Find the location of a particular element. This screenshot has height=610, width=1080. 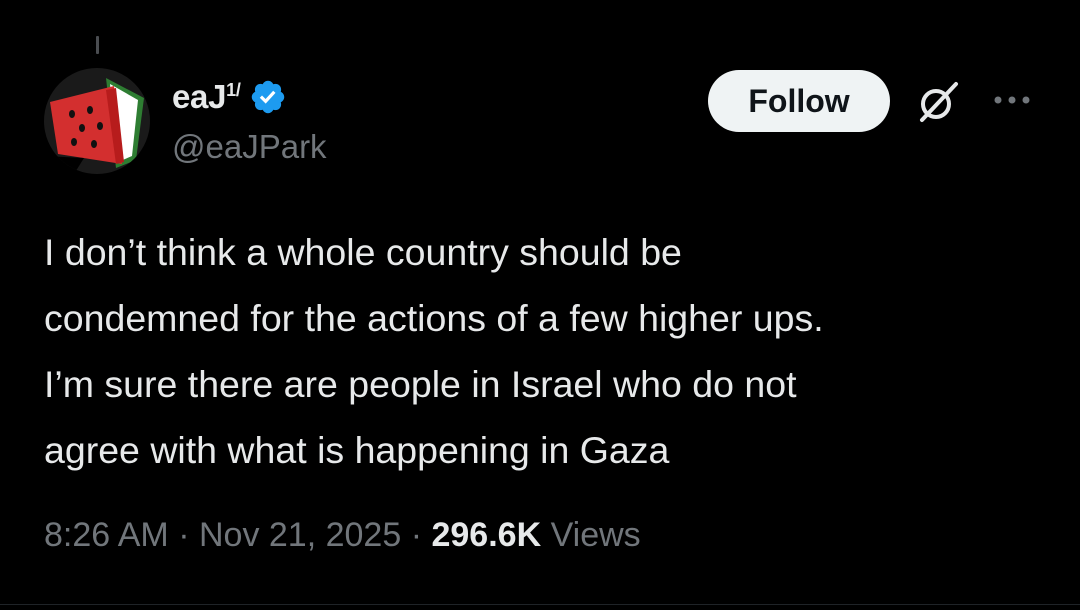

post-meta-row: 8:26 AM · Nov 21, 2025 · 296.6K Views is located at coordinates (342, 535).